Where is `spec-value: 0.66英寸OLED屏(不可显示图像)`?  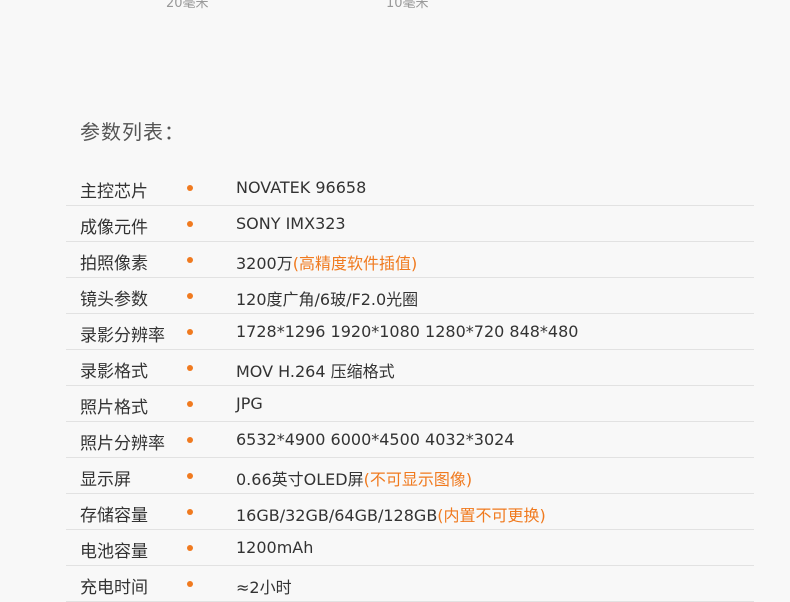 spec-value: 0.66英寸OLED屏(不可显示图像) is located at coordinates (354, 479).